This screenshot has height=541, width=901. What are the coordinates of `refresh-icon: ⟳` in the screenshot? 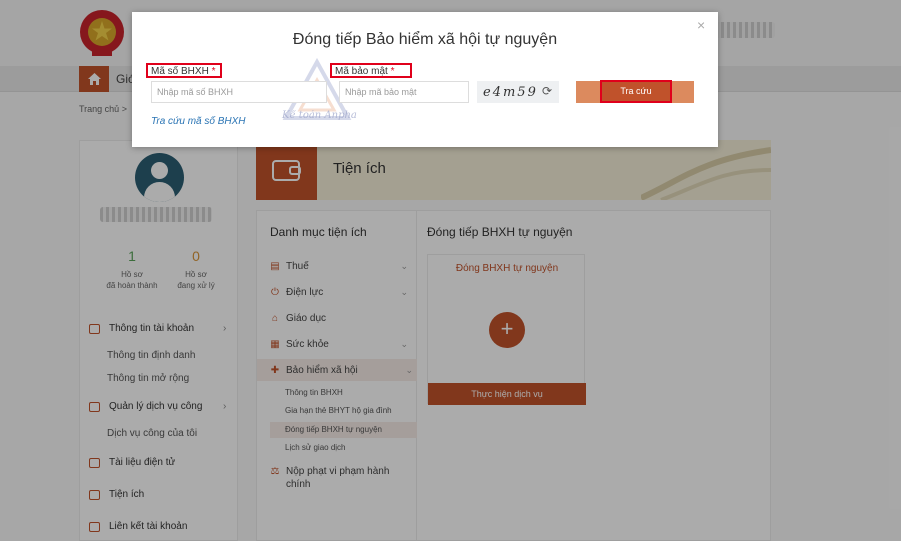 It's located at (547, 91).